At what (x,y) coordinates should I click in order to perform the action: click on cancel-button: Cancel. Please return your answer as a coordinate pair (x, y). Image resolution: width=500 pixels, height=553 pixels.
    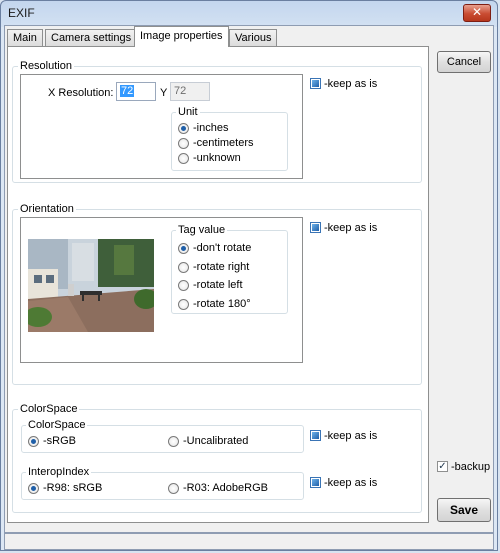
    Looking at the image, I should click on (464, 62).